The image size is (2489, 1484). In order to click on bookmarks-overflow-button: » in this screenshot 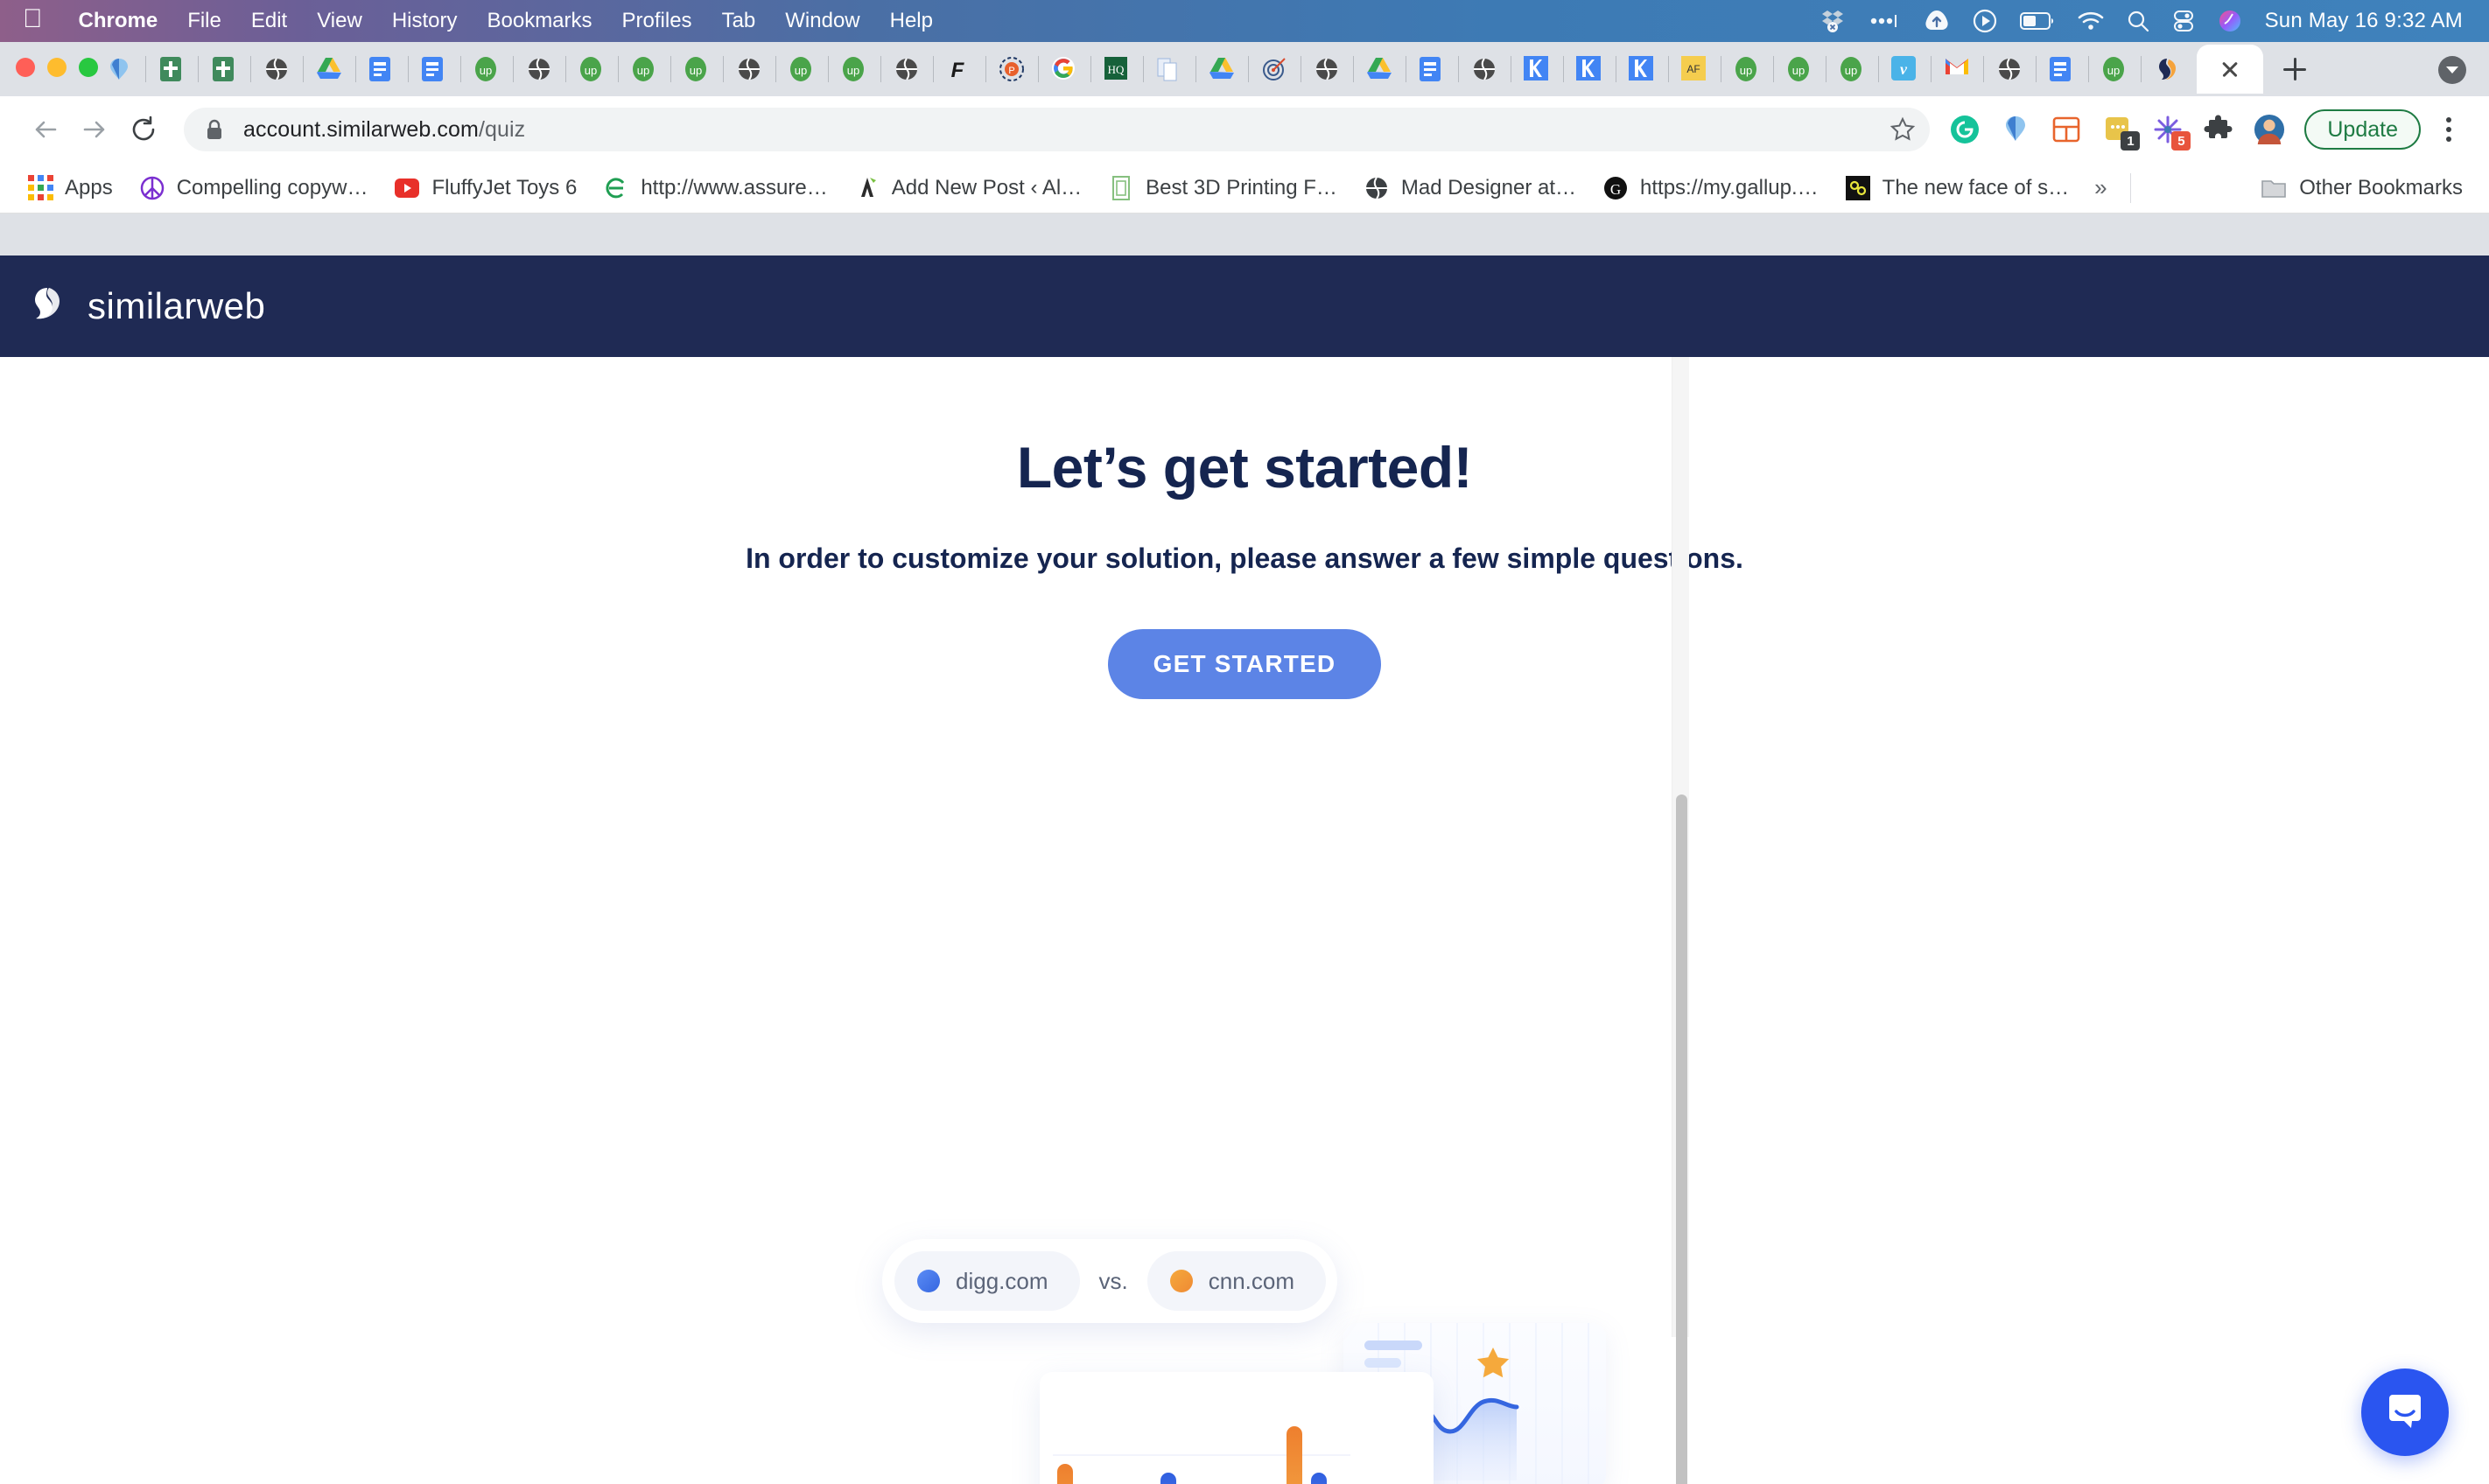, I will do `click(2100, 187)`.